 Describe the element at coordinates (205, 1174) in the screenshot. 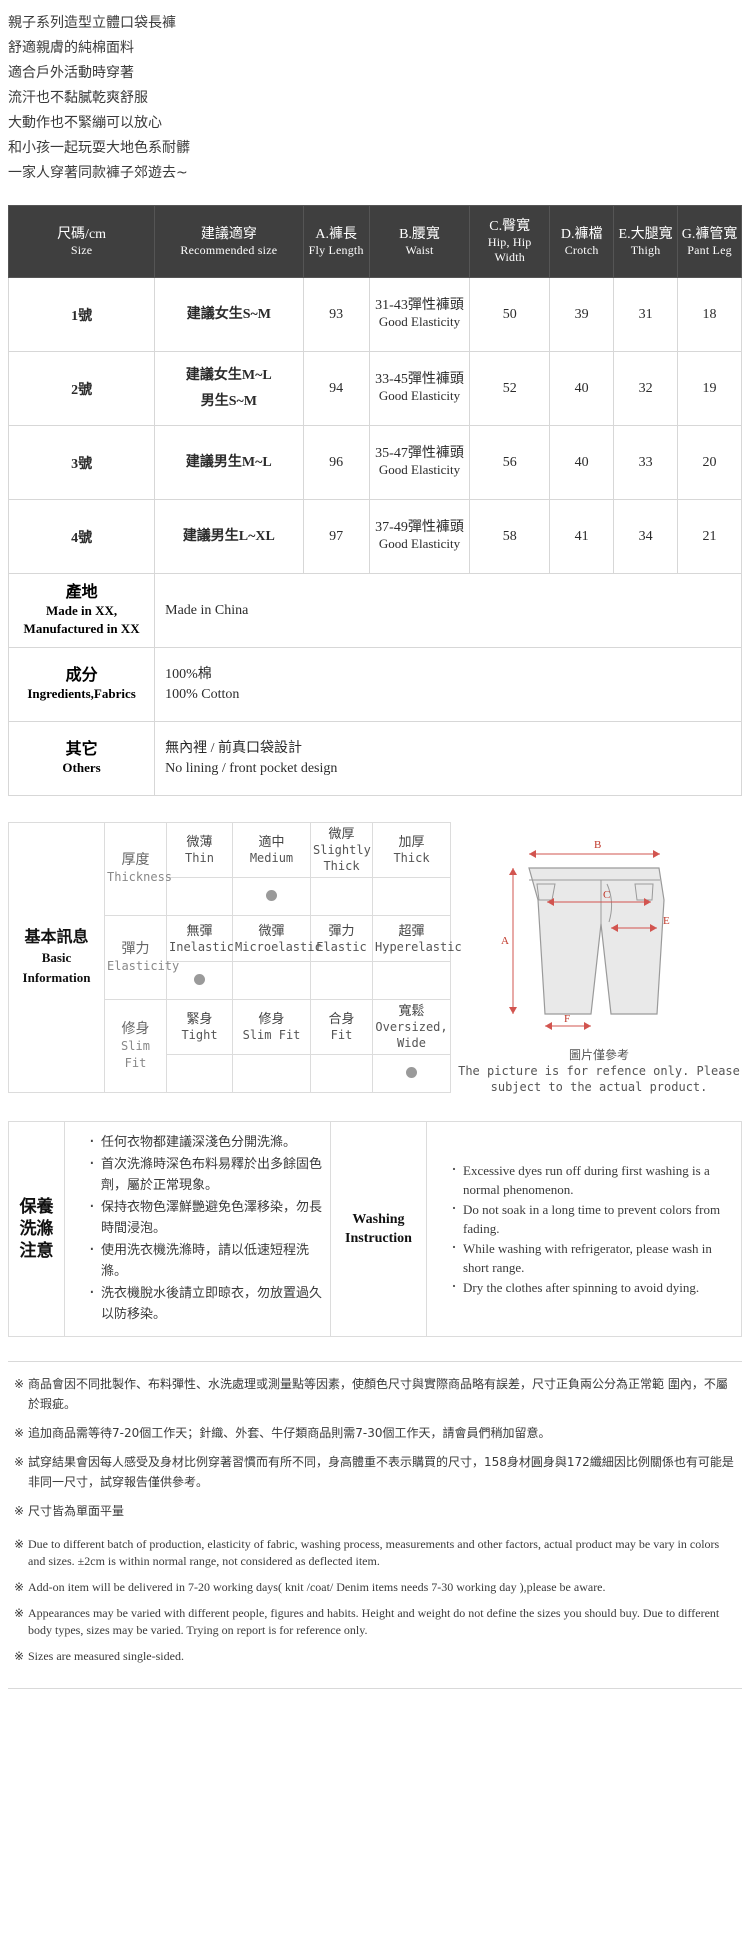

I see `washing-item-cn: 首次洗滌時深色布料易釋於出多餘固色劑，屬於正常現象。` at that location.